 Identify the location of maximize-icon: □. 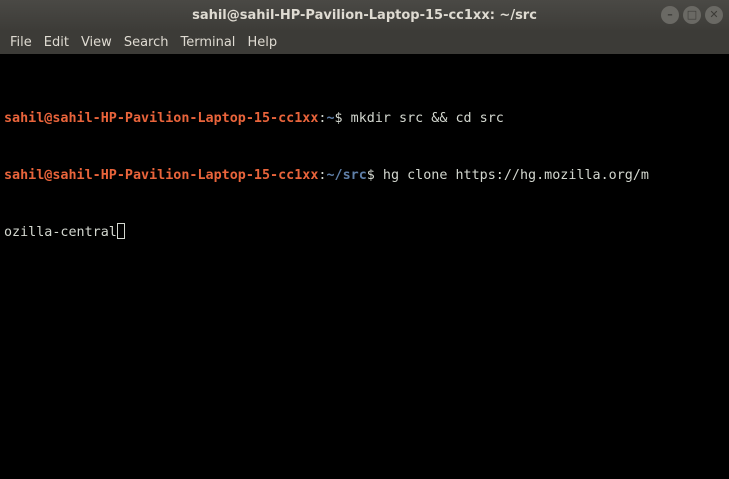
(692, 15).